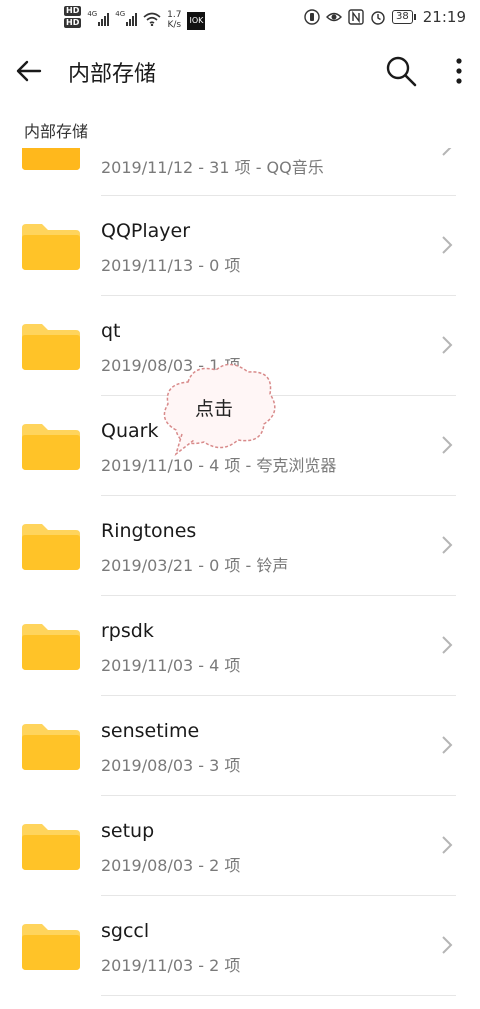 This screenshot has height=1009, width=480. What do you see at coordinates (171, 765) in the screenshot?
I see `folder-meta: 2019/08/03 - 3 项` at bounding box center [171, 765].